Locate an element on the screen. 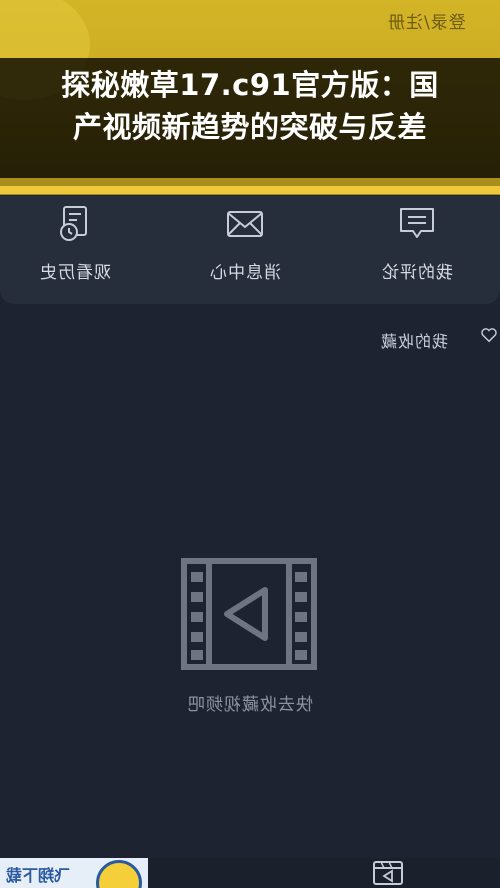 The image size is (500, 888). header-divider is located at coordinates (250, 190).